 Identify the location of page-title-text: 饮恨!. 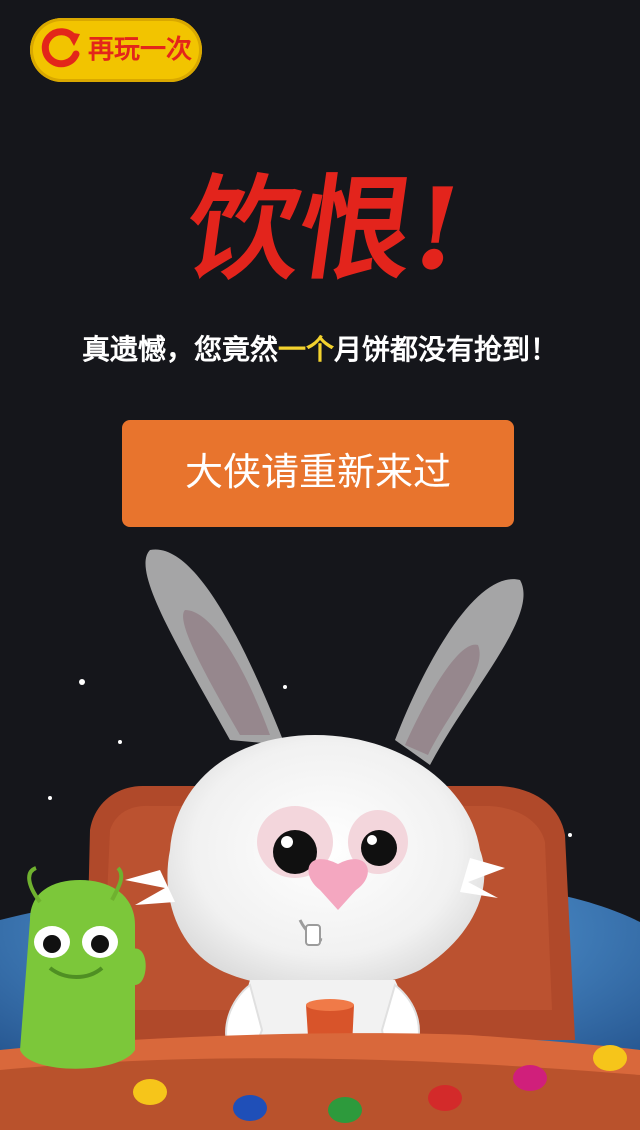
(324, 229).